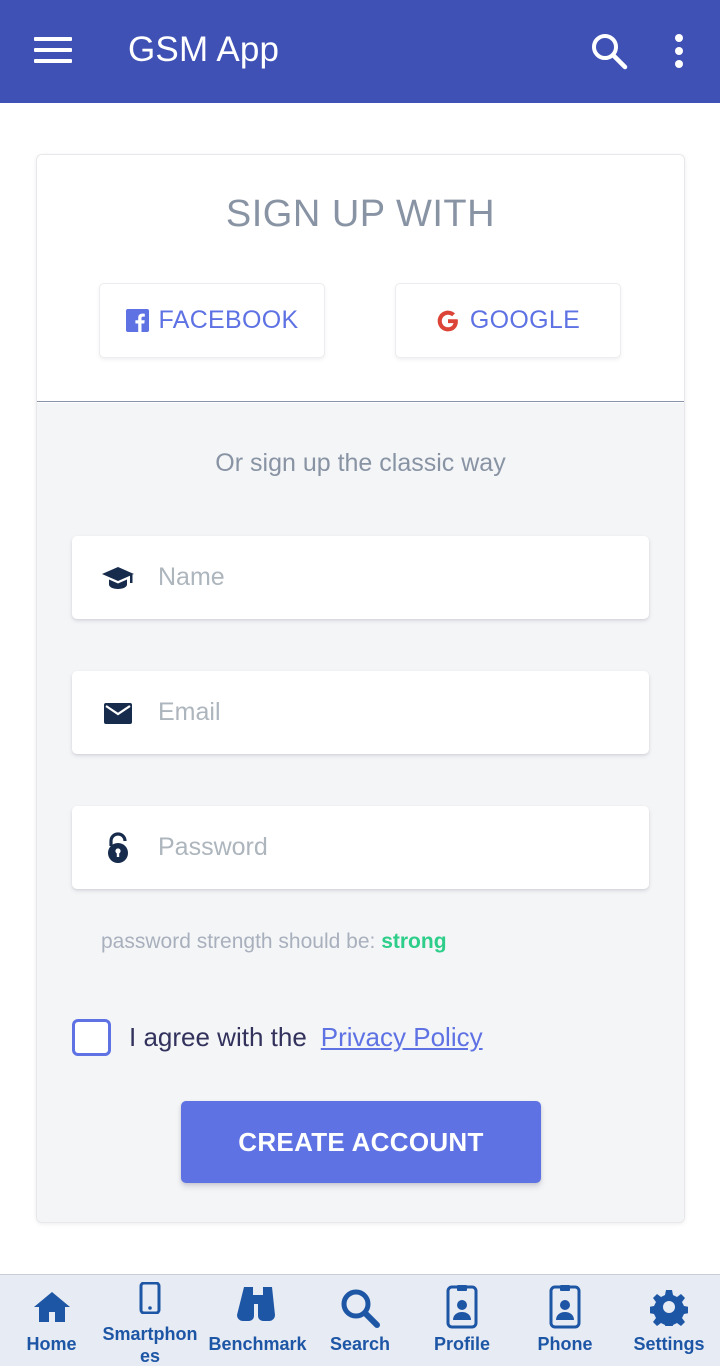 Image resolution: width=720 pixels, height=1367 pixels. Describe the element at coordinates (669, 1344) in the screenshot. I see `nav-label-settings: Settings` at that location.